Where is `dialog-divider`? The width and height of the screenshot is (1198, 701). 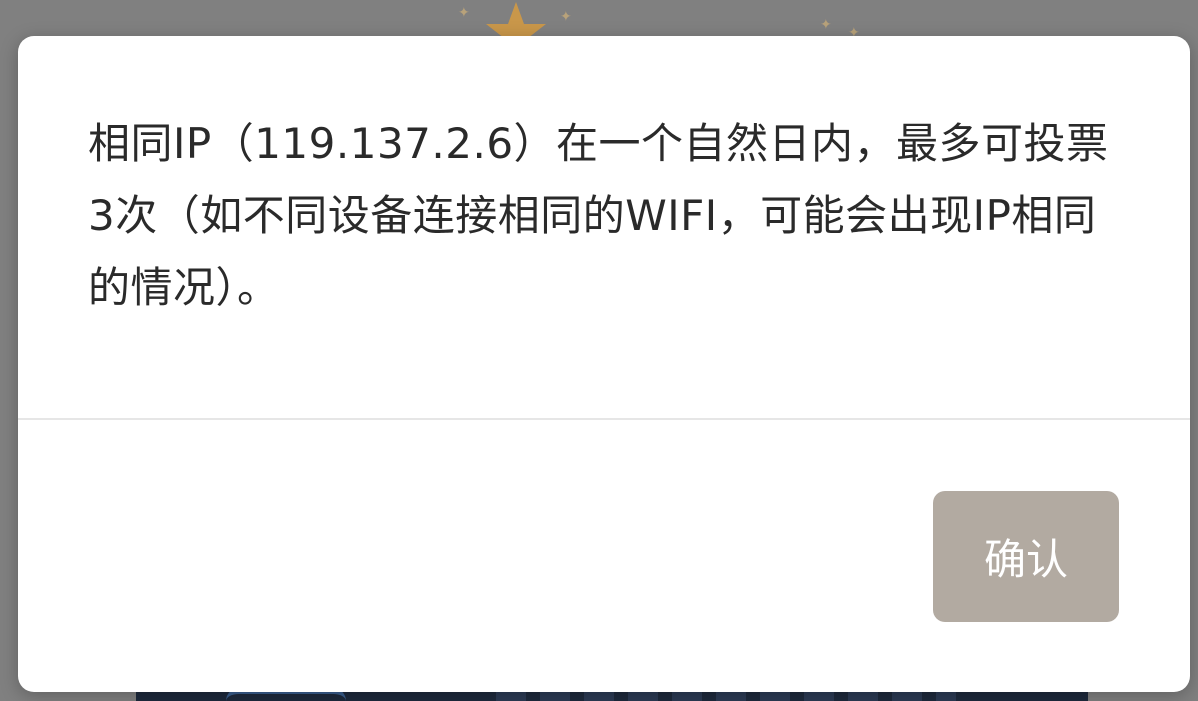 dialog-divider is located at coordinates (604, 419).